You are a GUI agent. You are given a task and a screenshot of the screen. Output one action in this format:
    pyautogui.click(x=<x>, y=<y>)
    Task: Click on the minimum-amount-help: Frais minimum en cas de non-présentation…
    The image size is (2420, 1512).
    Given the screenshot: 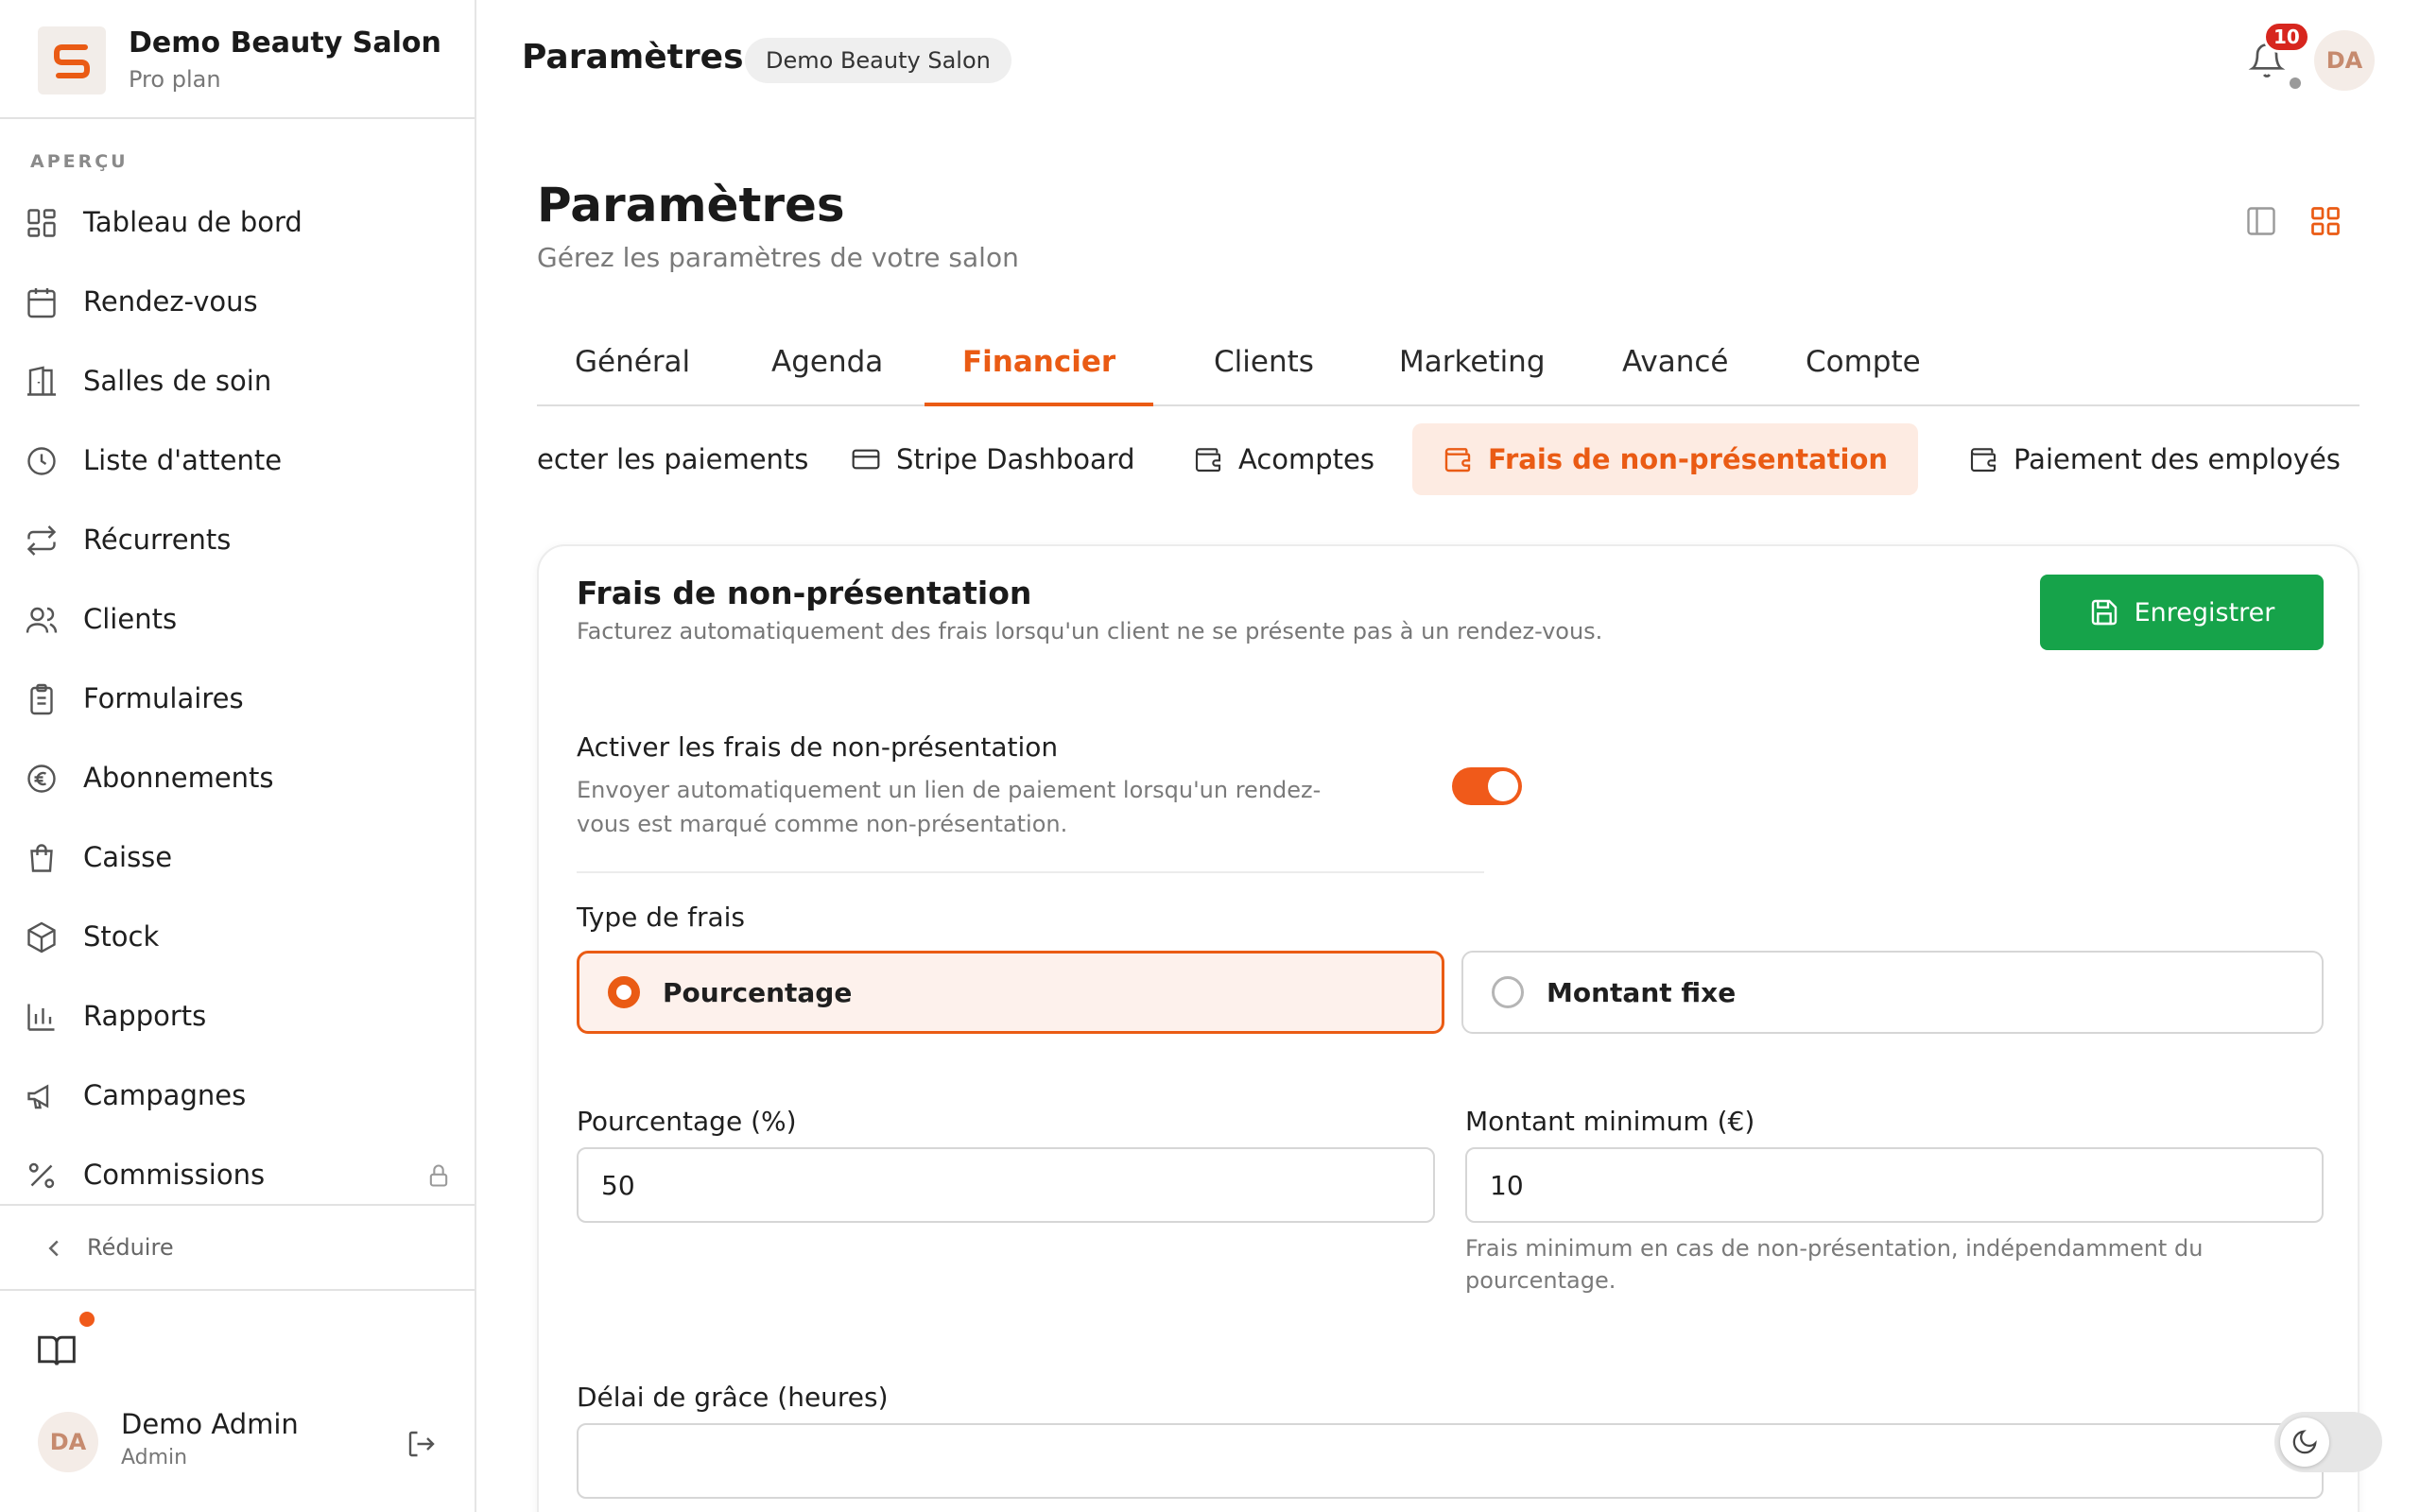 What is the action you would take?
    pyautogui.click(x=1834, y=1264)
    